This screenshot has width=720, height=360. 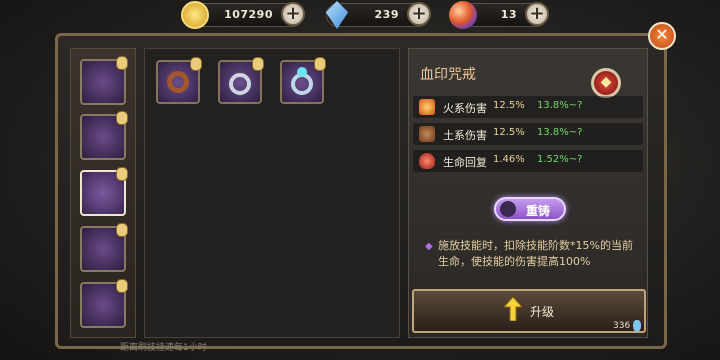 I want to click on blue-crystal-icon, so click(x=337, y=15).